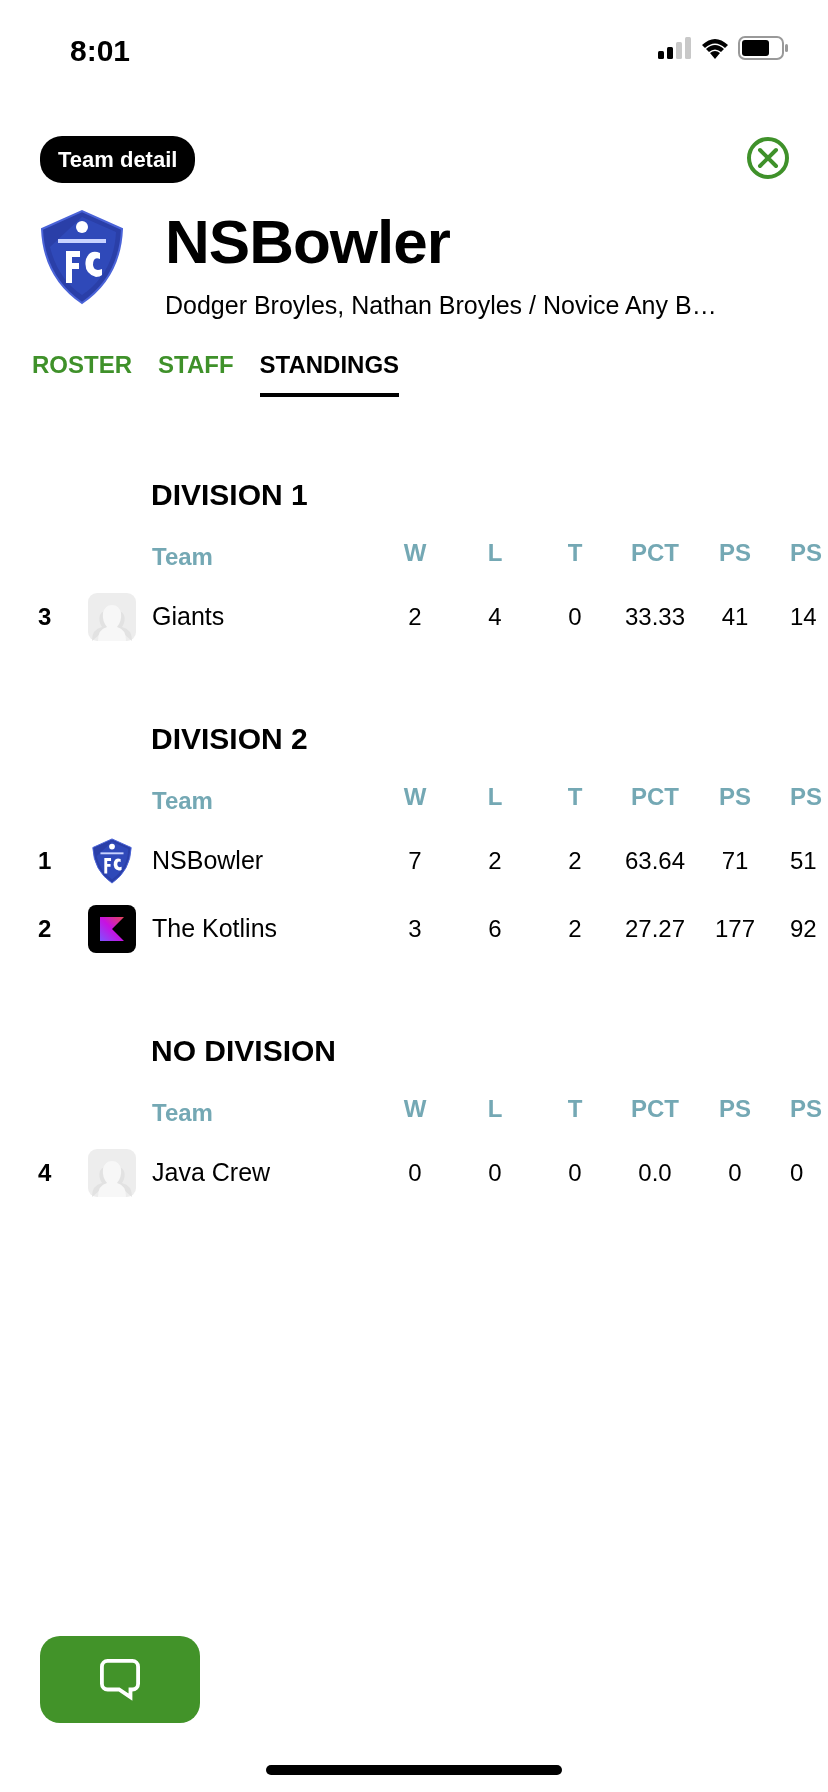  I want to click on tab: STAFF, so click(196, 371).